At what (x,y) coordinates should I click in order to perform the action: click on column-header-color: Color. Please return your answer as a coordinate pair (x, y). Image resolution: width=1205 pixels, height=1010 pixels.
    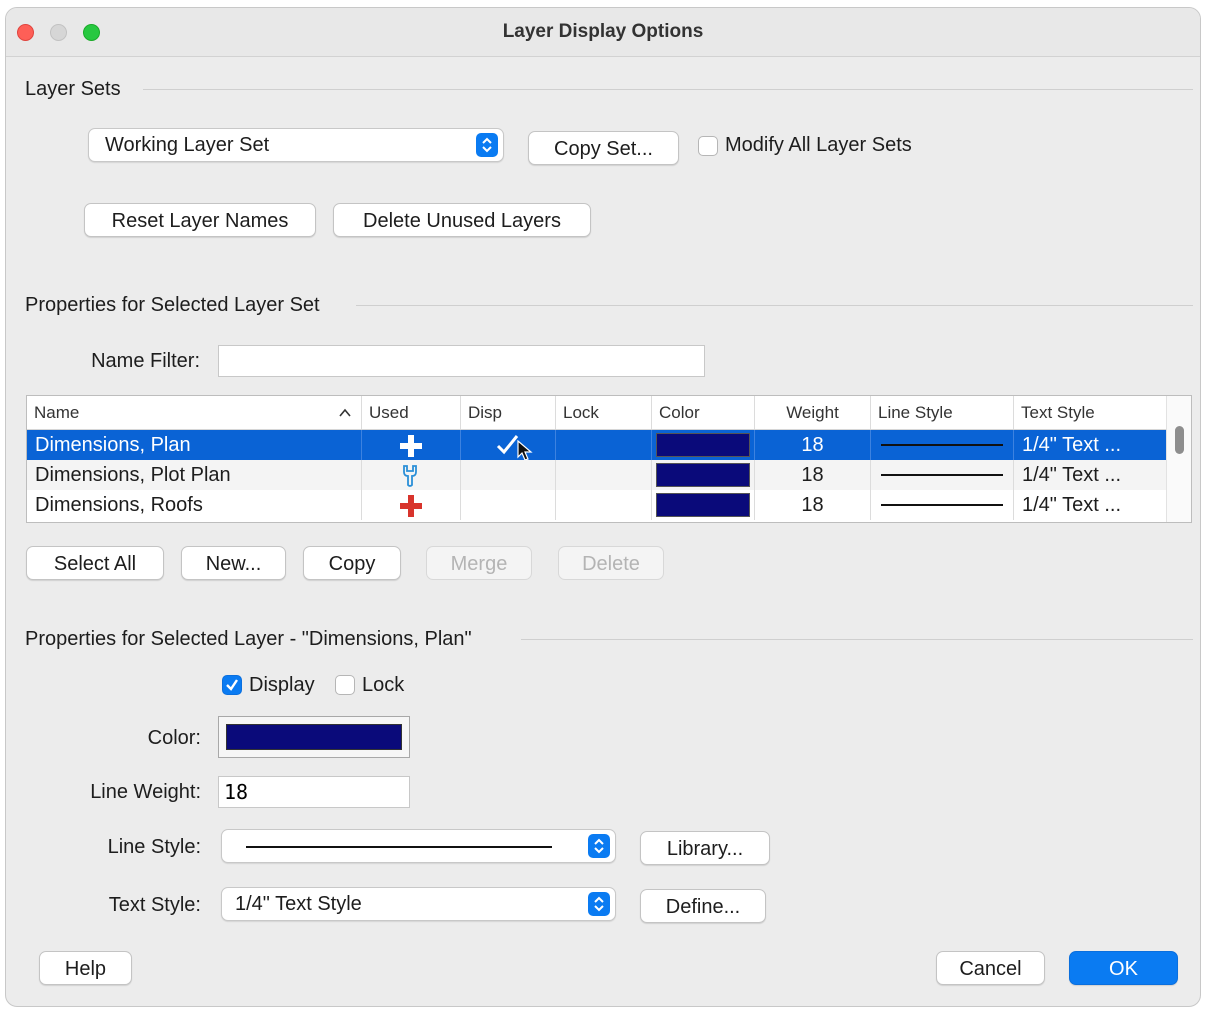
    Looking at the image, I should click on (703, 412).